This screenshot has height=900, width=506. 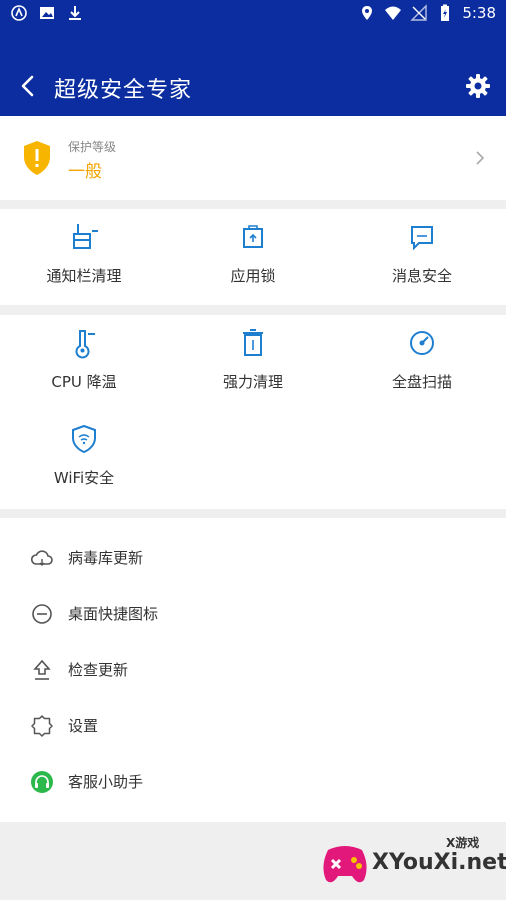 I want to click on list-item-label: 检查更新, so click(x=98, y=670).